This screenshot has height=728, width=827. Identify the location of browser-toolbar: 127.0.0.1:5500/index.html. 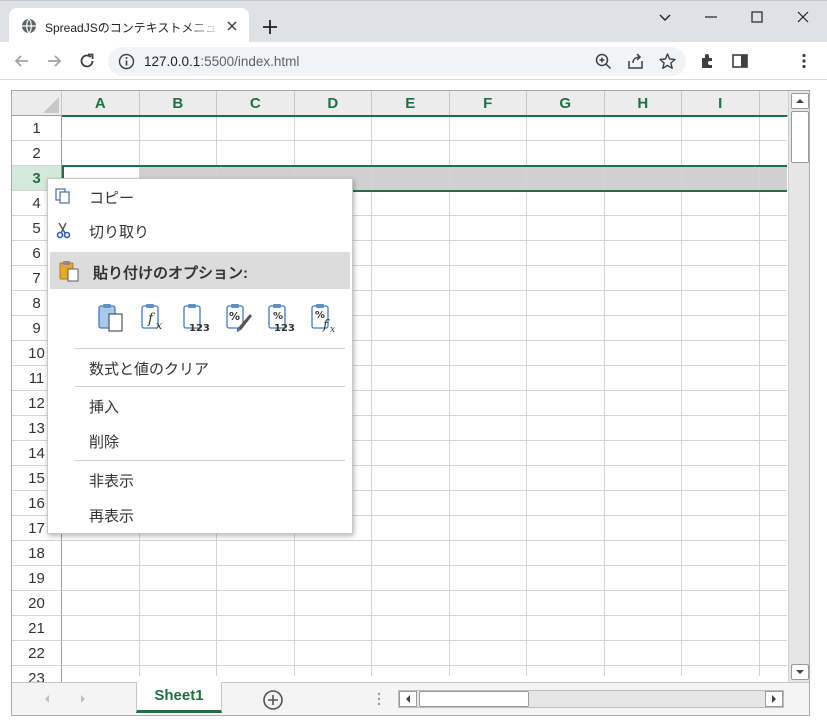
(413, 61).